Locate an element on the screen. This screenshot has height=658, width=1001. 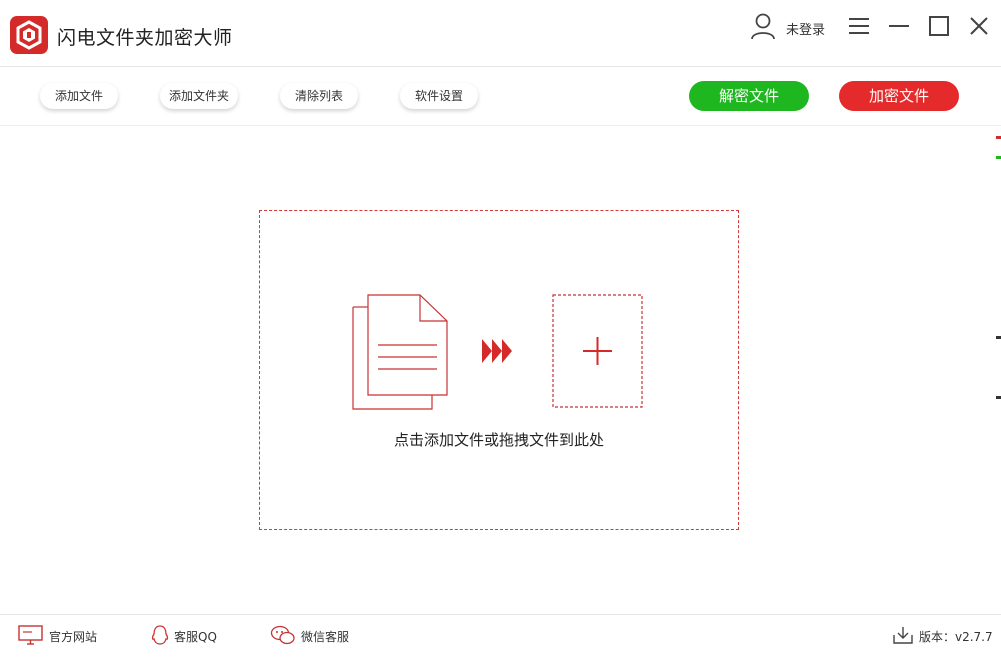
drop-illustration is located at coordinates (500, 351).